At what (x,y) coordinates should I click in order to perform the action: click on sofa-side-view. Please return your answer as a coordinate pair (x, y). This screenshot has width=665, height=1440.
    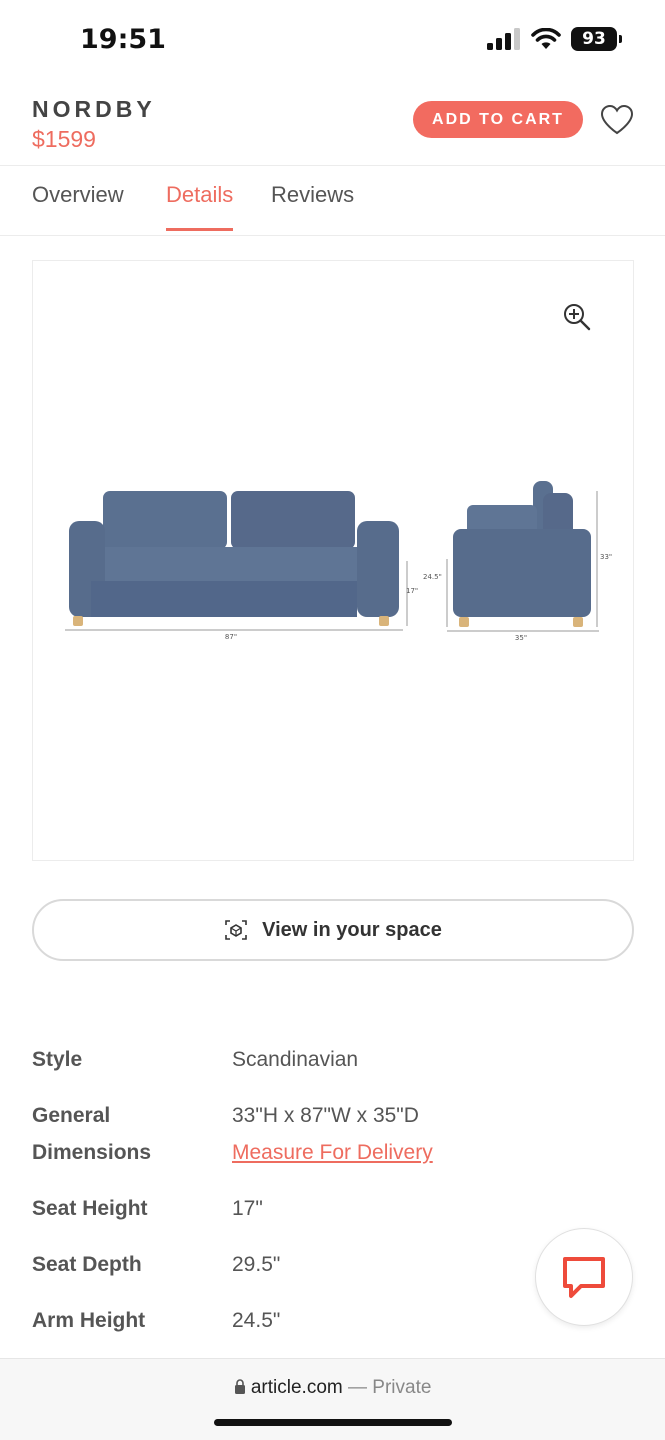
    Looking at the image, I should click on (522, 556).